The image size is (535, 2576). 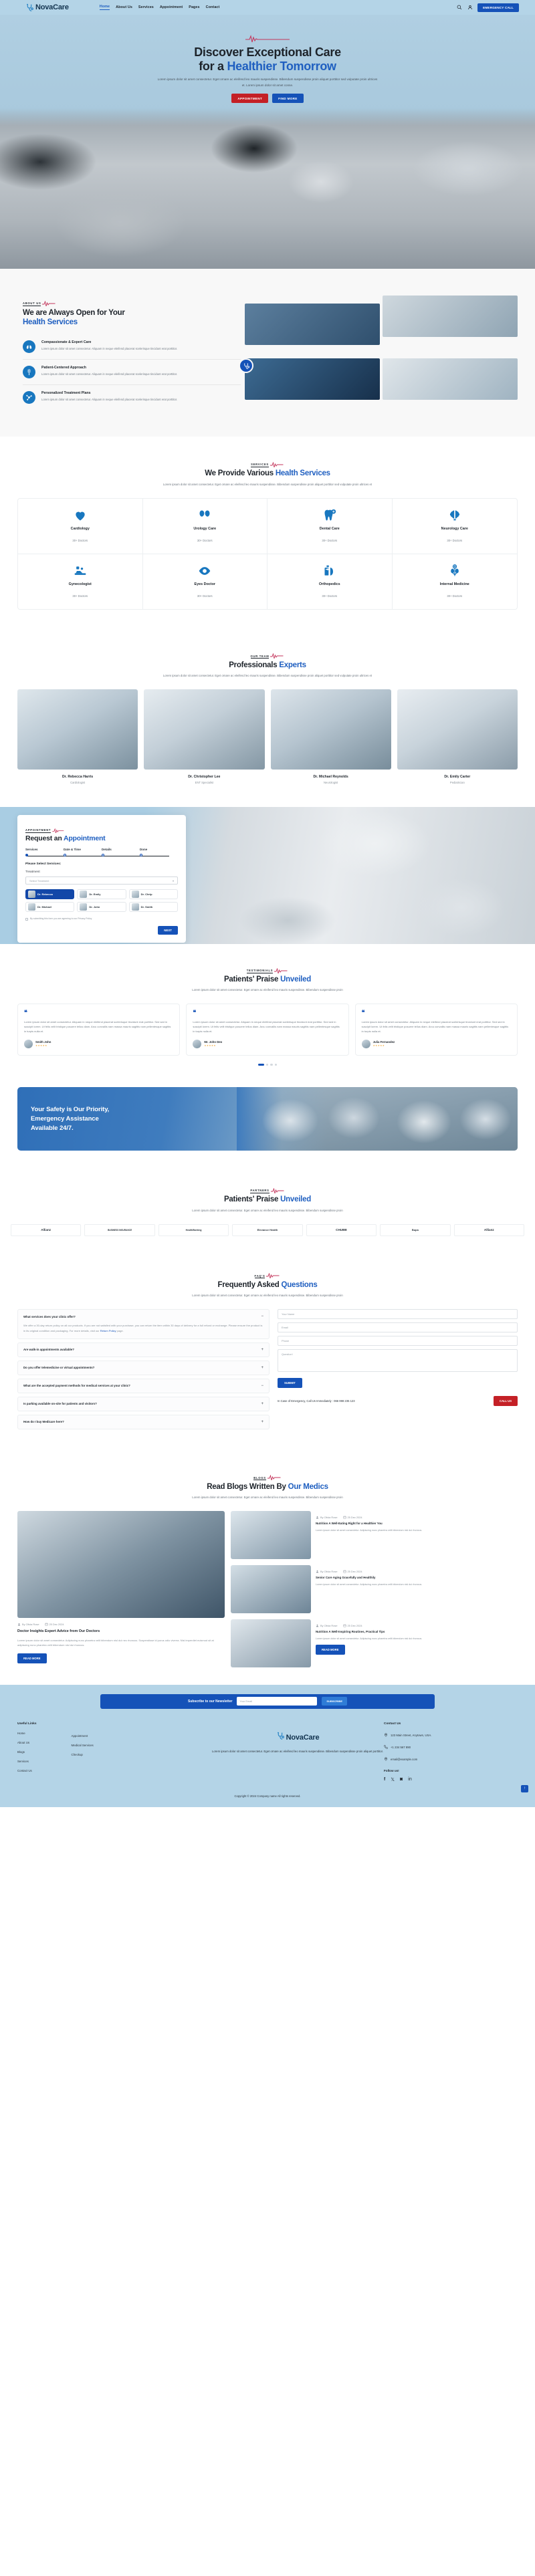 I want to click on consent-checkbox, so click(x=26, y=919).